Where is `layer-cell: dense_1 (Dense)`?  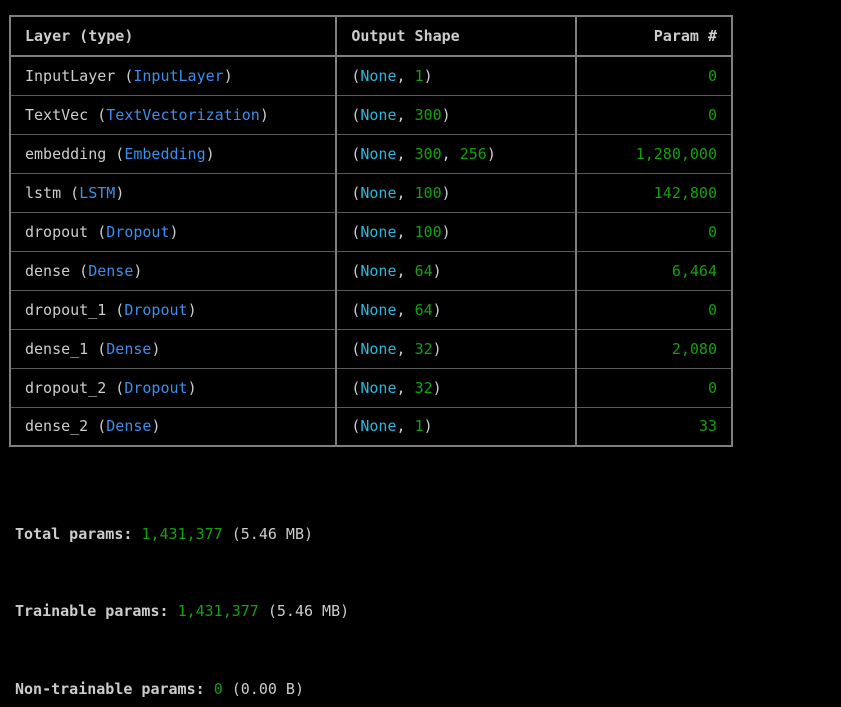 layer-cell: dense_1 (Dense) is located at coordinates (173, 349).